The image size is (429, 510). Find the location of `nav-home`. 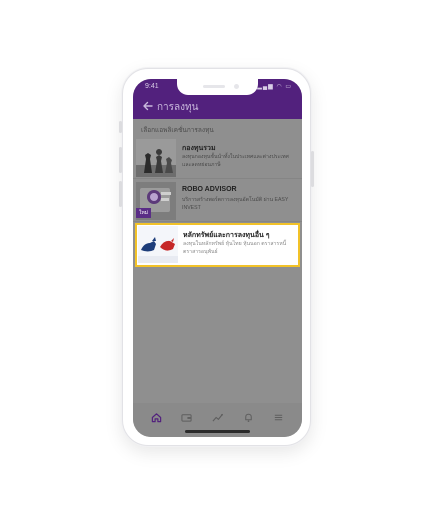

nav-home is located at coordinates (156, 417).